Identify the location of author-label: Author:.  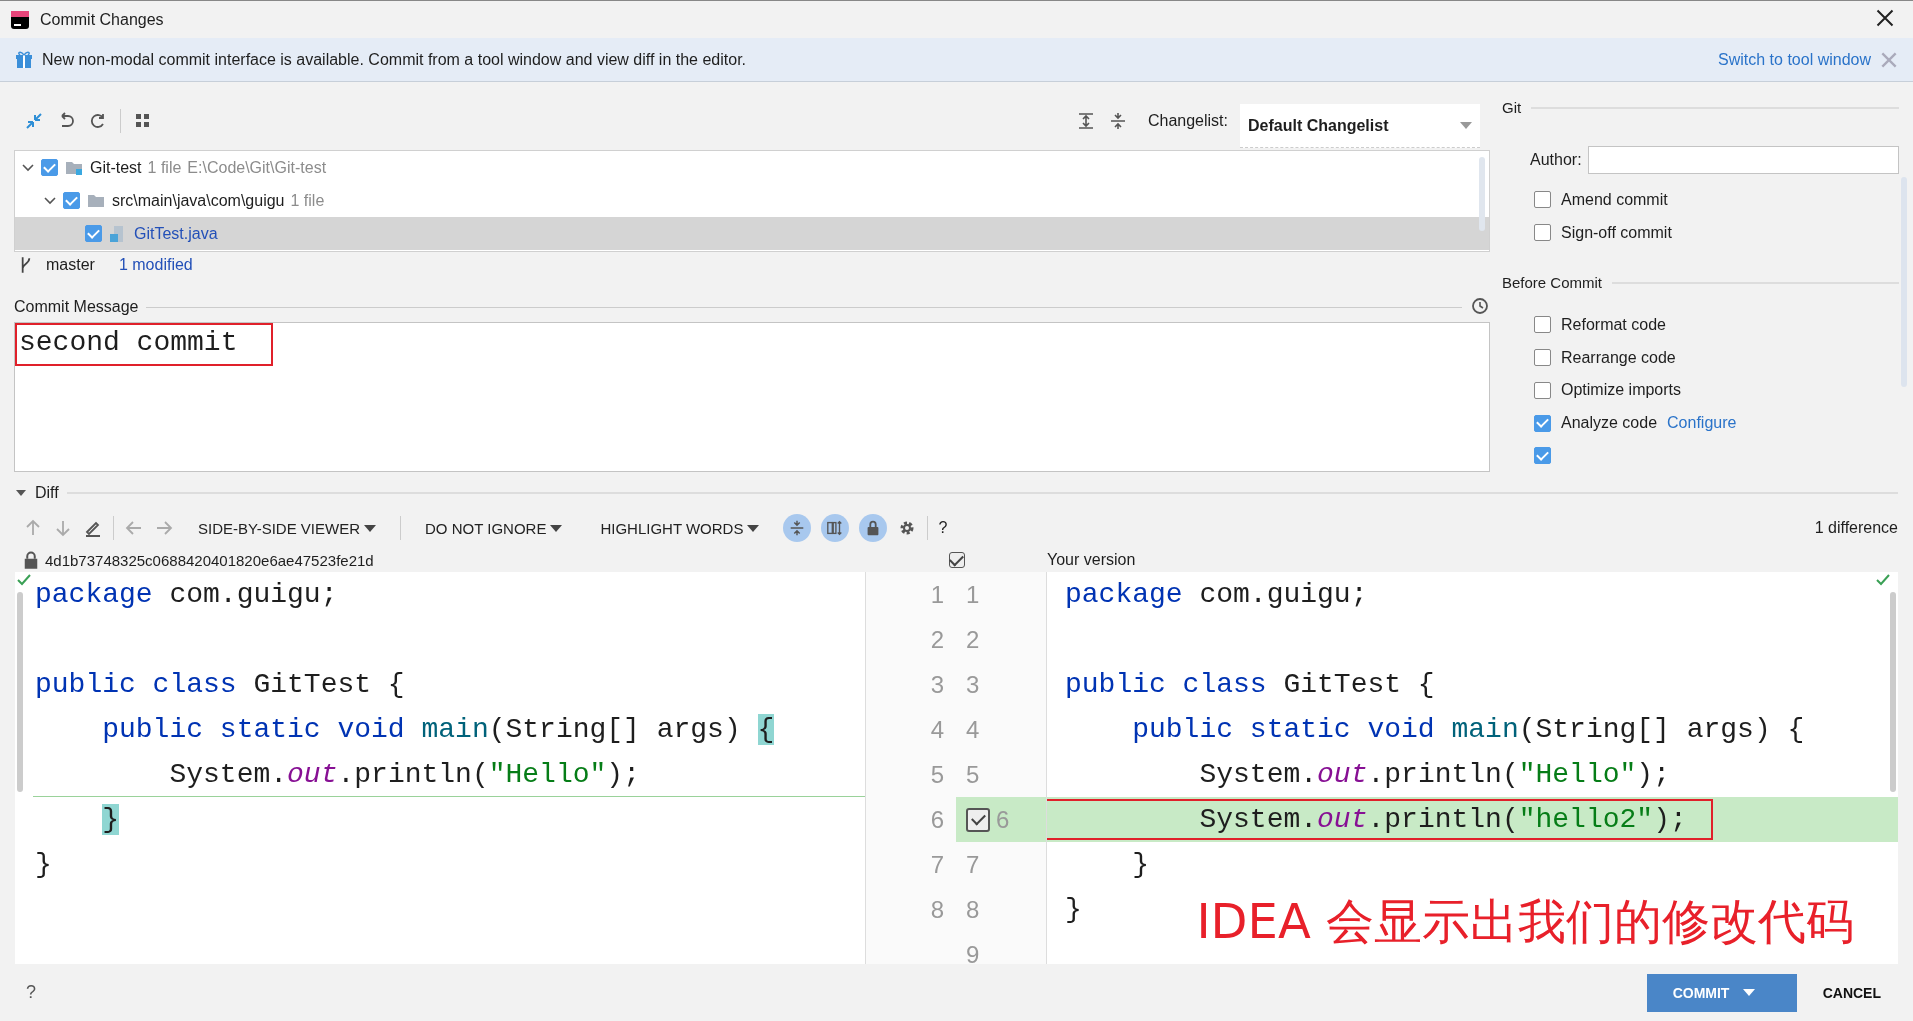
(1556, 159).